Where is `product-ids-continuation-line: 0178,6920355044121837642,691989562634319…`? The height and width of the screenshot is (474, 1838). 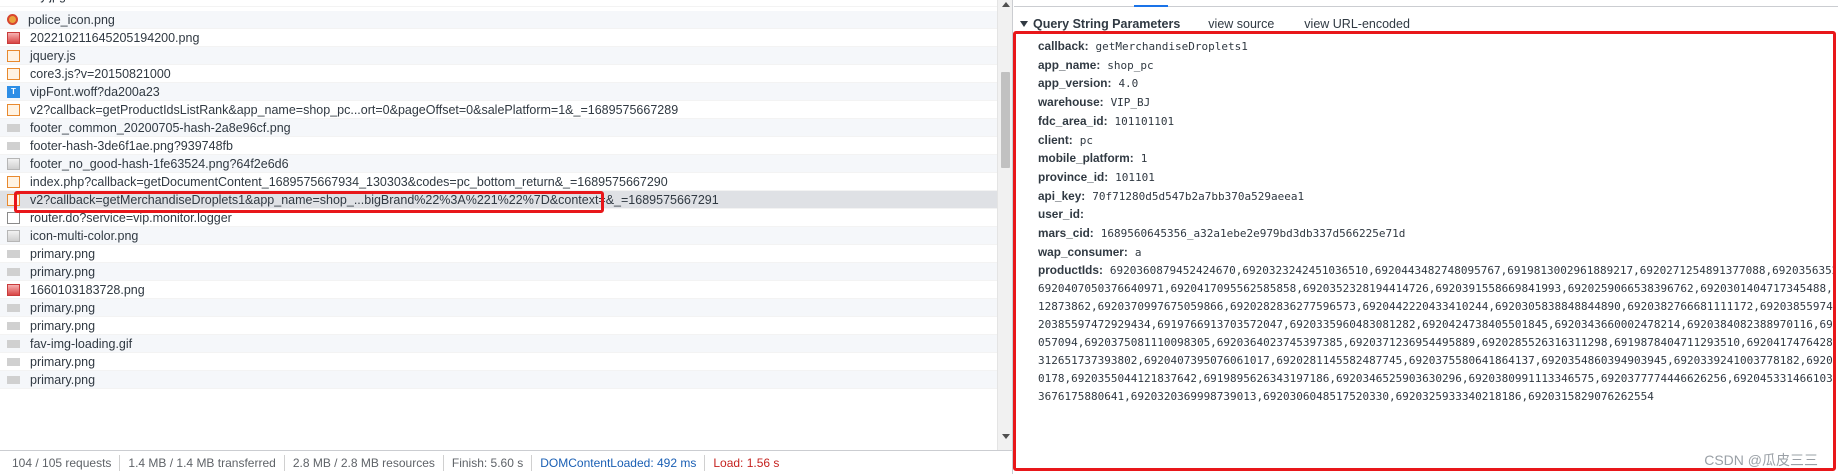
product-ids-continuation-line: 0178,6920355044121837642,691989562634319… is located at coordinates (1436, 378).